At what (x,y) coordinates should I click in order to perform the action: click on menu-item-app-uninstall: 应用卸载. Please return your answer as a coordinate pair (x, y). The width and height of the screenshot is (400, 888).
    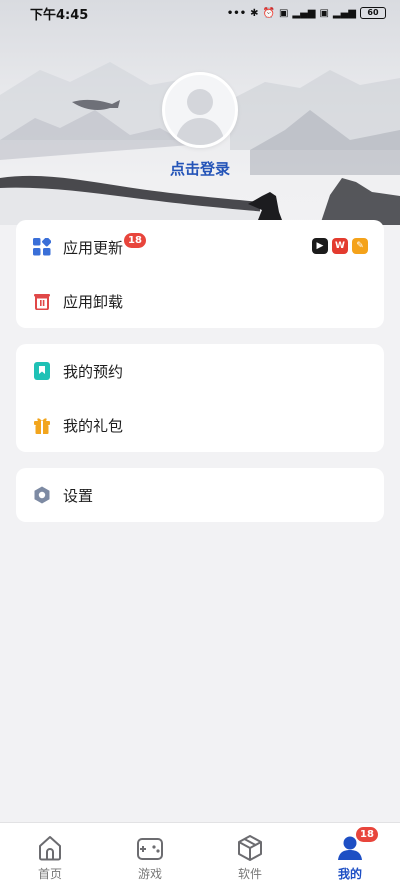
    Looking at the image, I should click on (200, 301).